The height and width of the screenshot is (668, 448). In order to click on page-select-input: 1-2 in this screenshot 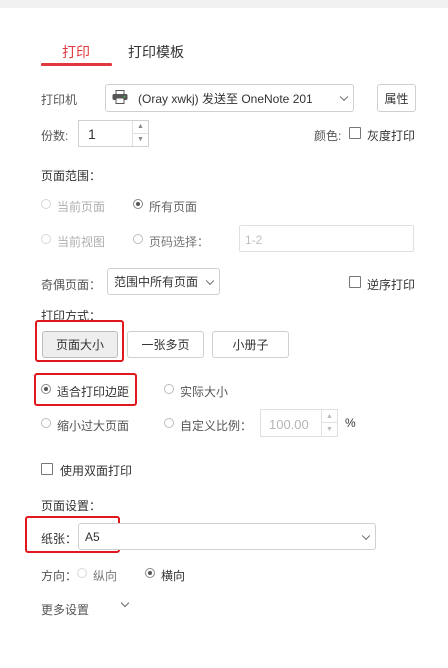, I will do `click(326, 238)`.